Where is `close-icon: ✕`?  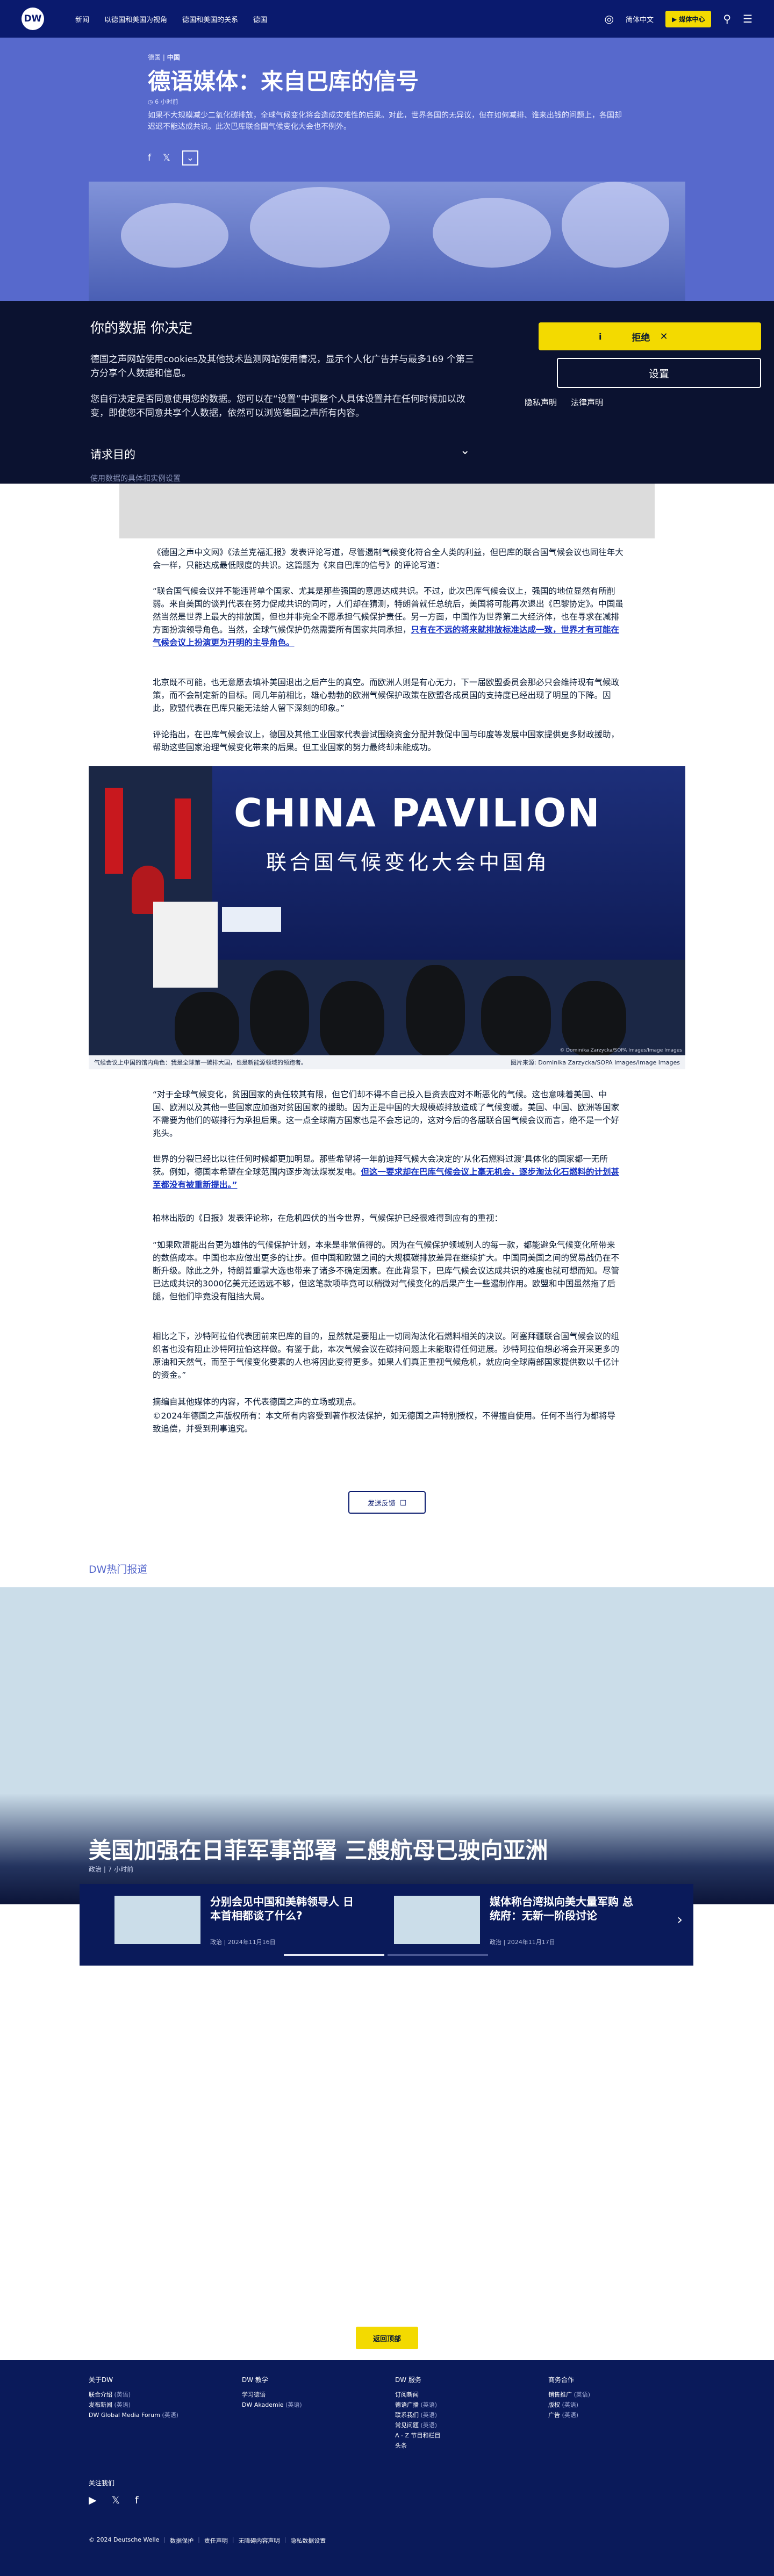 close-icon: ✕ is located at coordinates (664, 336).